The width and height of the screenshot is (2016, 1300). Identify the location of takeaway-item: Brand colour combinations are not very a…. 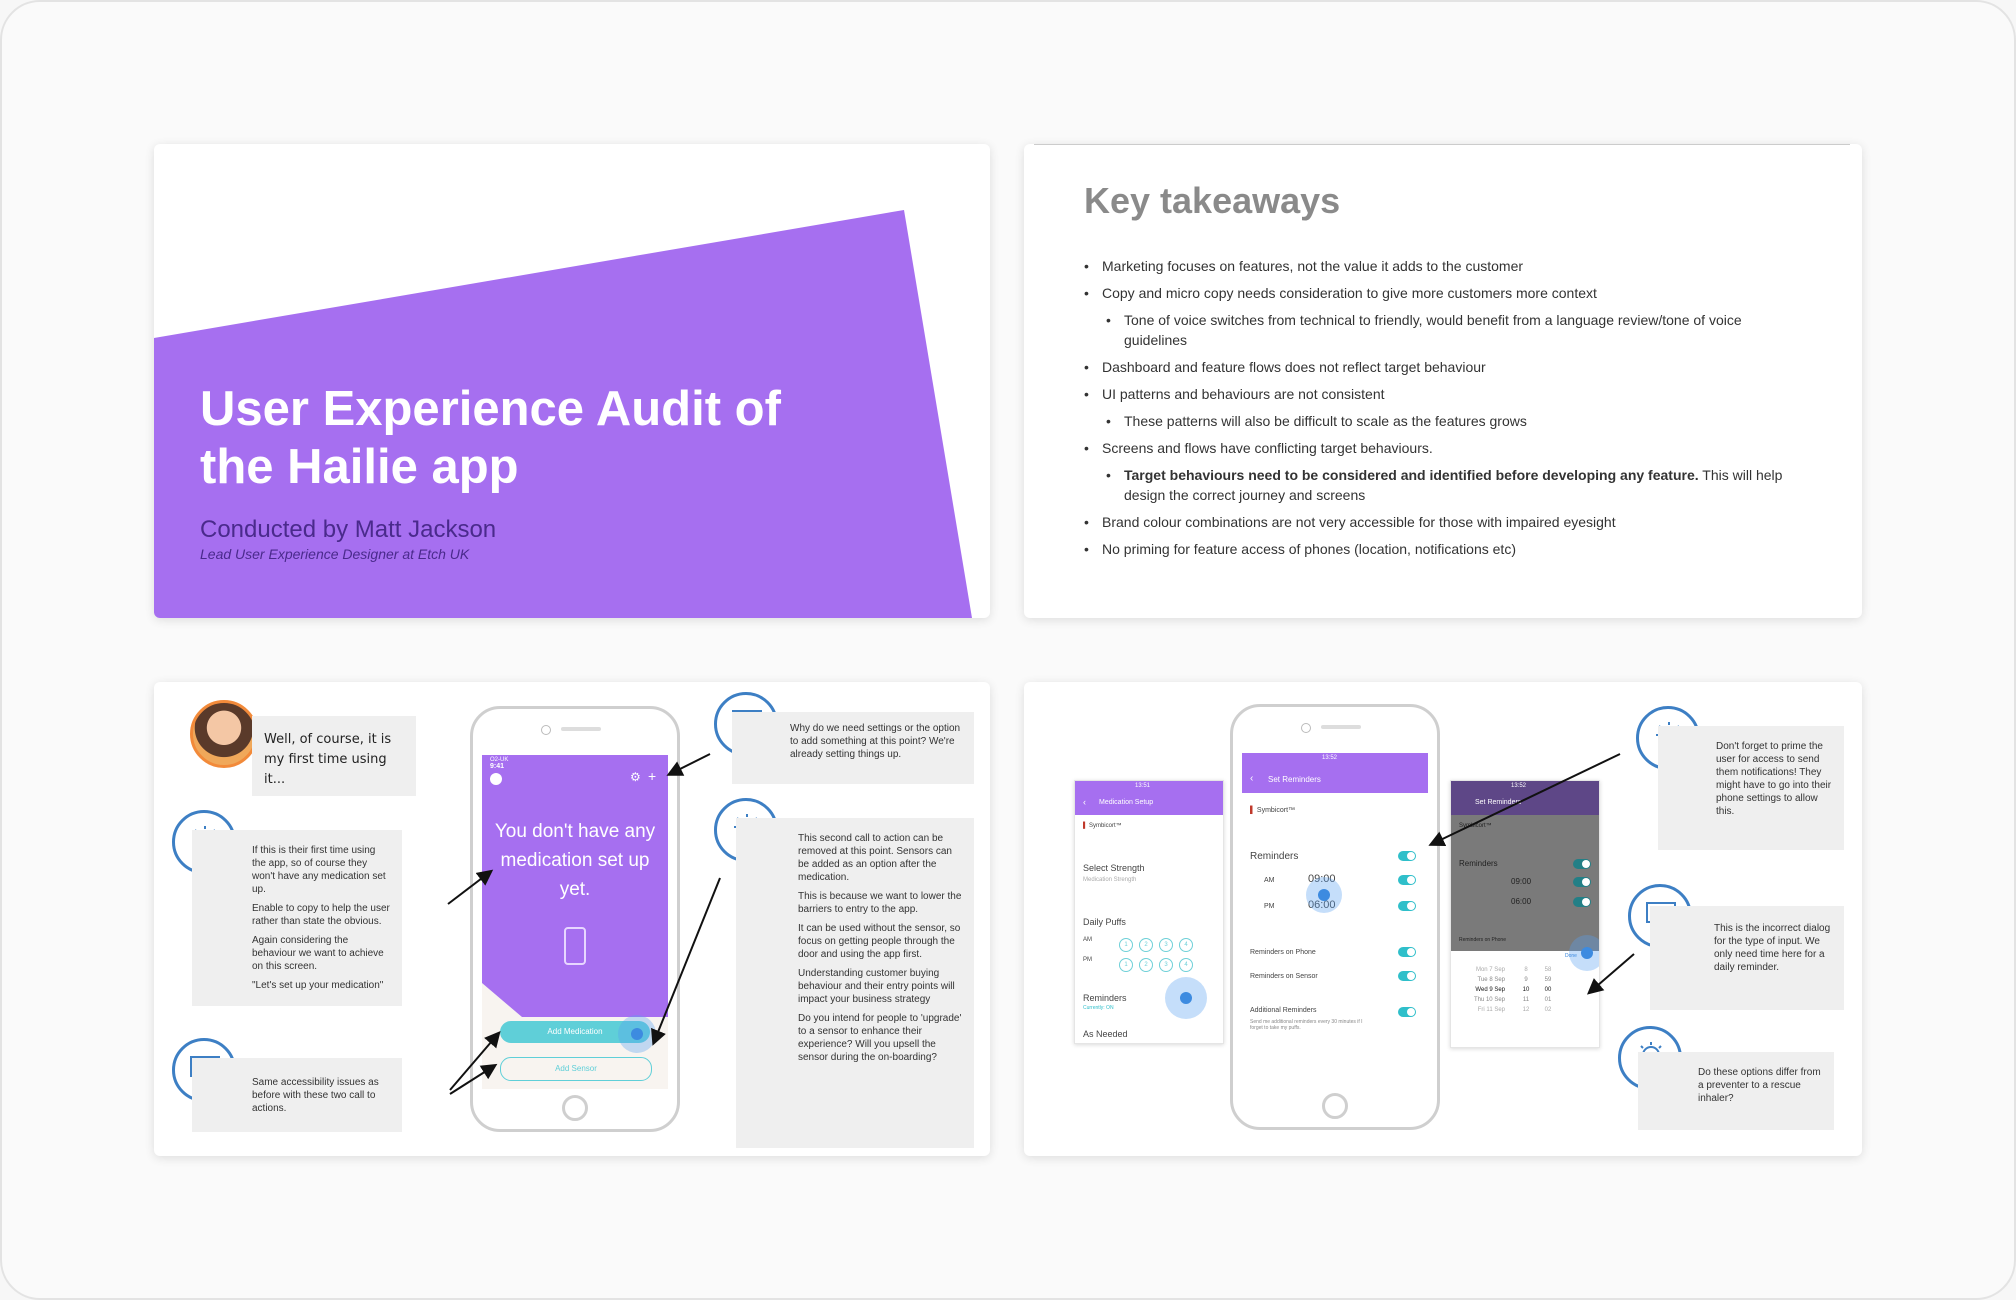
(1442, 522).